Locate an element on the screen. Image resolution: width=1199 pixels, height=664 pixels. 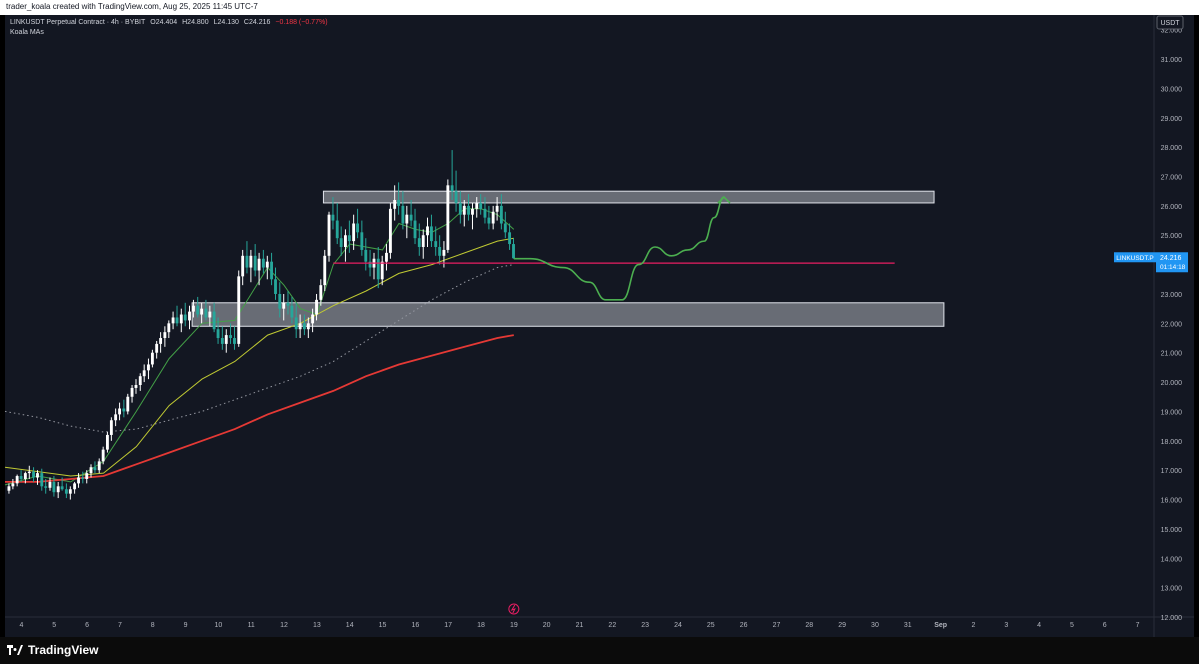
tradingview-logo: TradingView is located at coordinates (52, 650).